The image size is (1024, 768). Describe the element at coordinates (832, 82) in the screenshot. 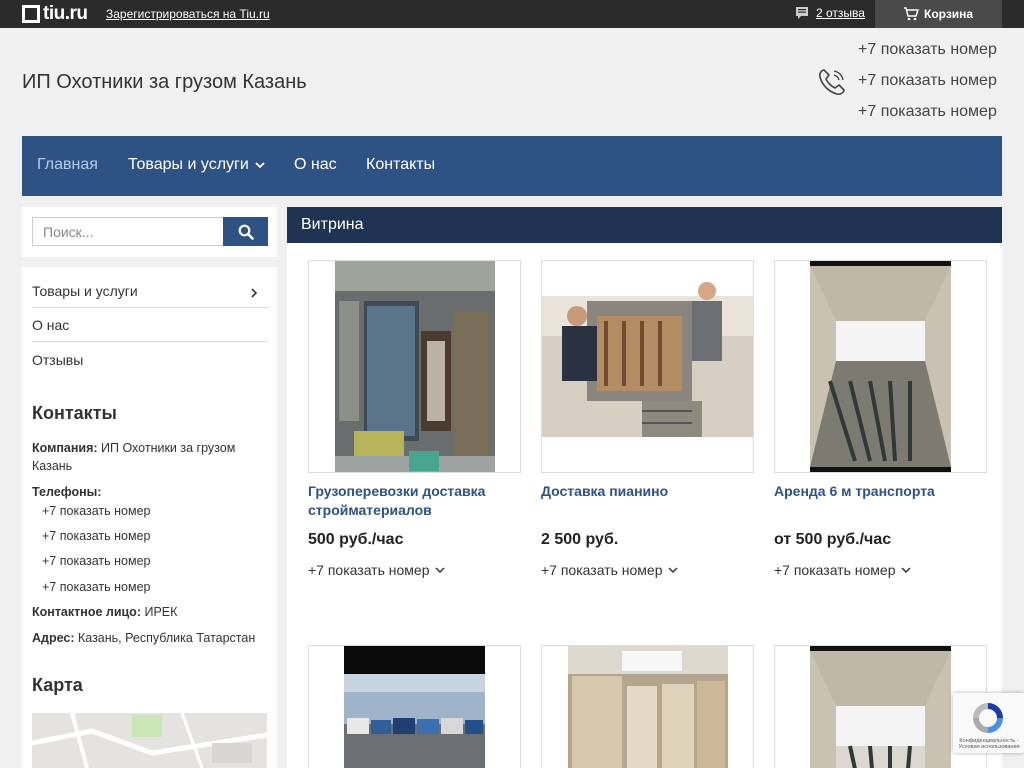

I see `phone-icon` at that location.